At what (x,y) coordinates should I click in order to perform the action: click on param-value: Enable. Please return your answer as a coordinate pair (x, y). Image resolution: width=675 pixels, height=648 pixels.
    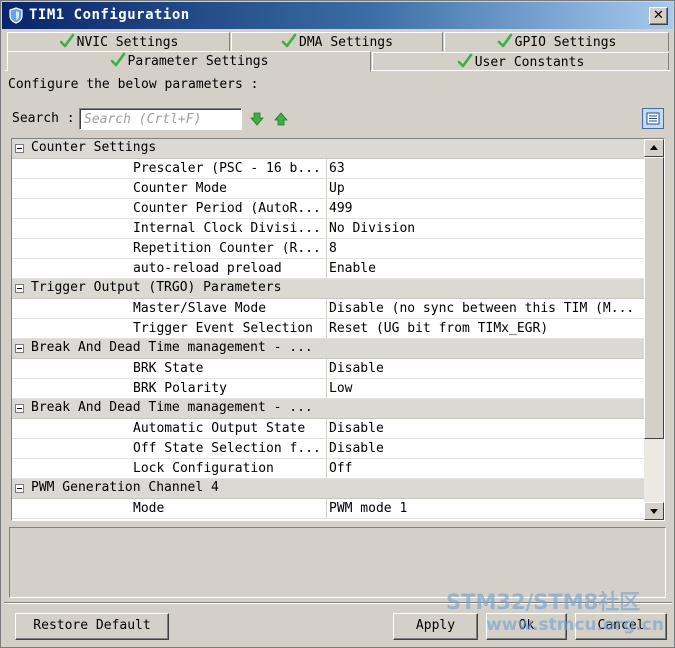
    Looking at the image, I should click on (486, 268).